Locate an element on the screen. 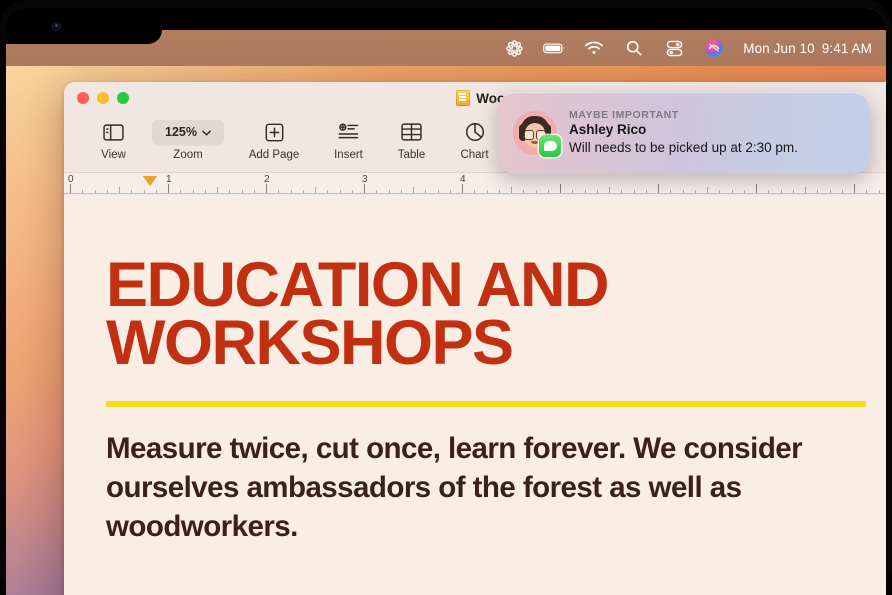 Image resolution: width=892 pixels, height=595 pixels. control-center-gear-icon is located at coordinates (514, 48).